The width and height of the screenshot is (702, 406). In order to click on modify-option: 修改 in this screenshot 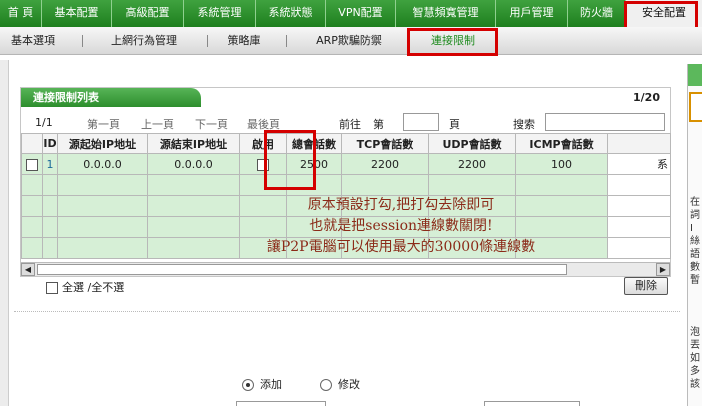, I will do `click(340, 384)`.